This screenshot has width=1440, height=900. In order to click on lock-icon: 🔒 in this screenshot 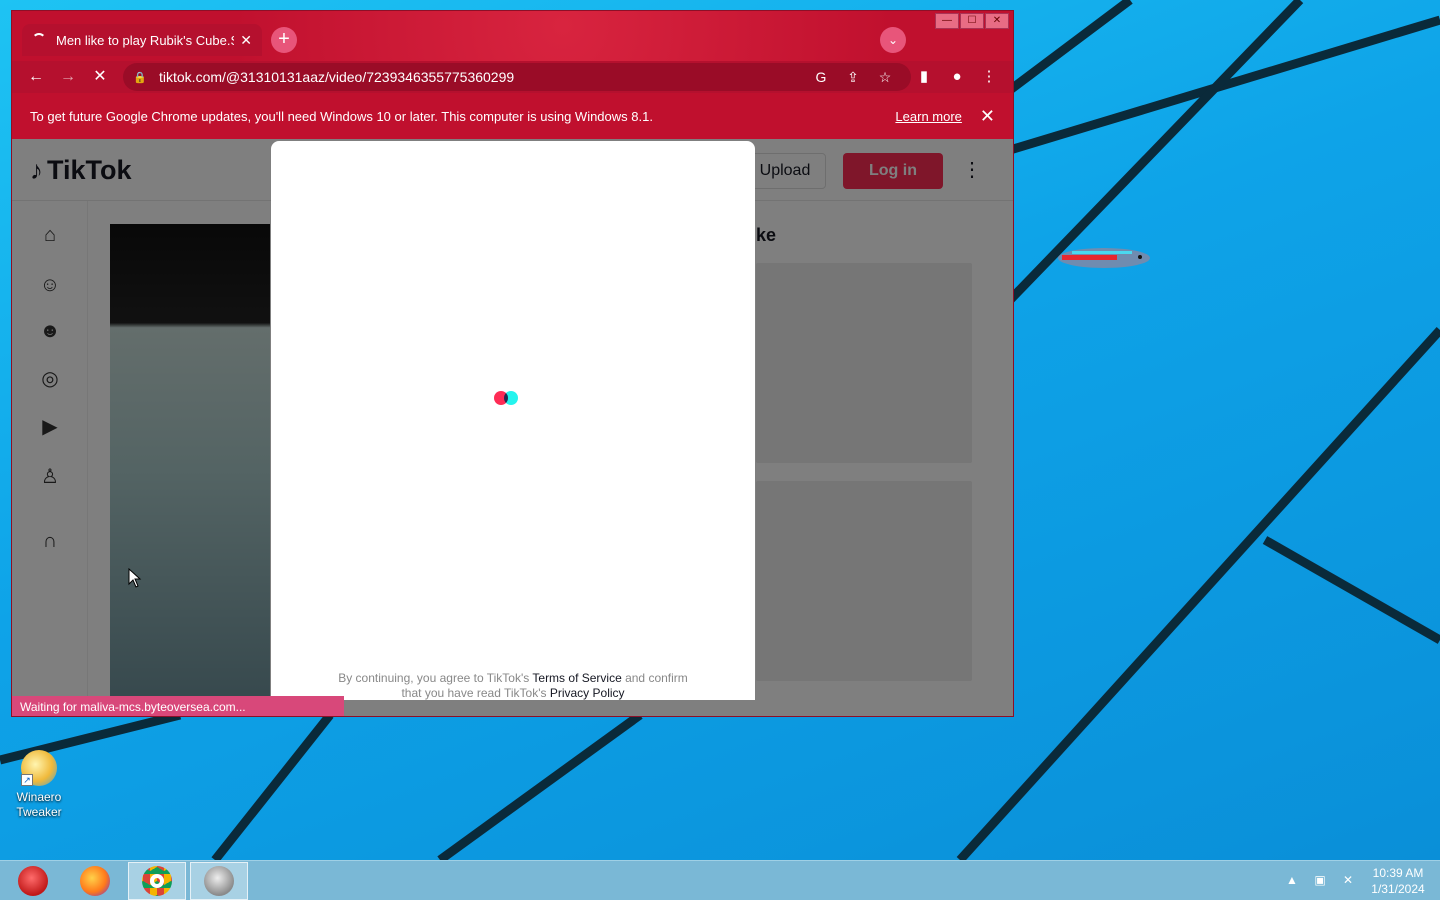, I will do `click(142, 77)`.